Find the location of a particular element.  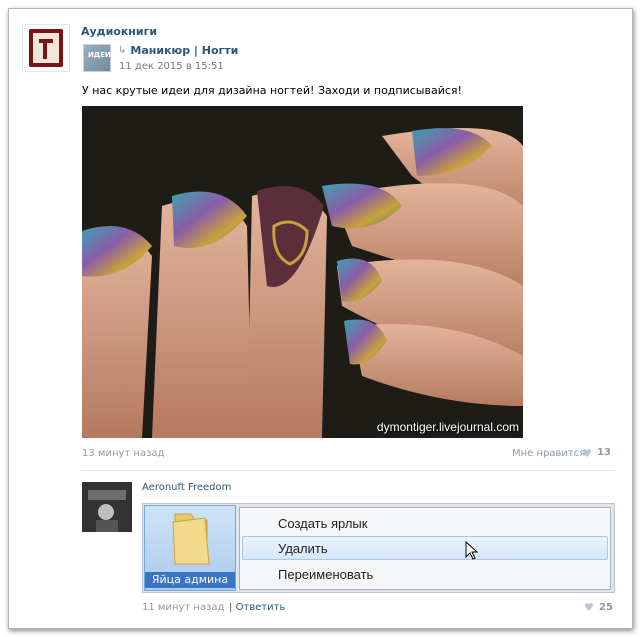

repost-source-name: Маникюр | Ногти is located at coordinates (184, 50).